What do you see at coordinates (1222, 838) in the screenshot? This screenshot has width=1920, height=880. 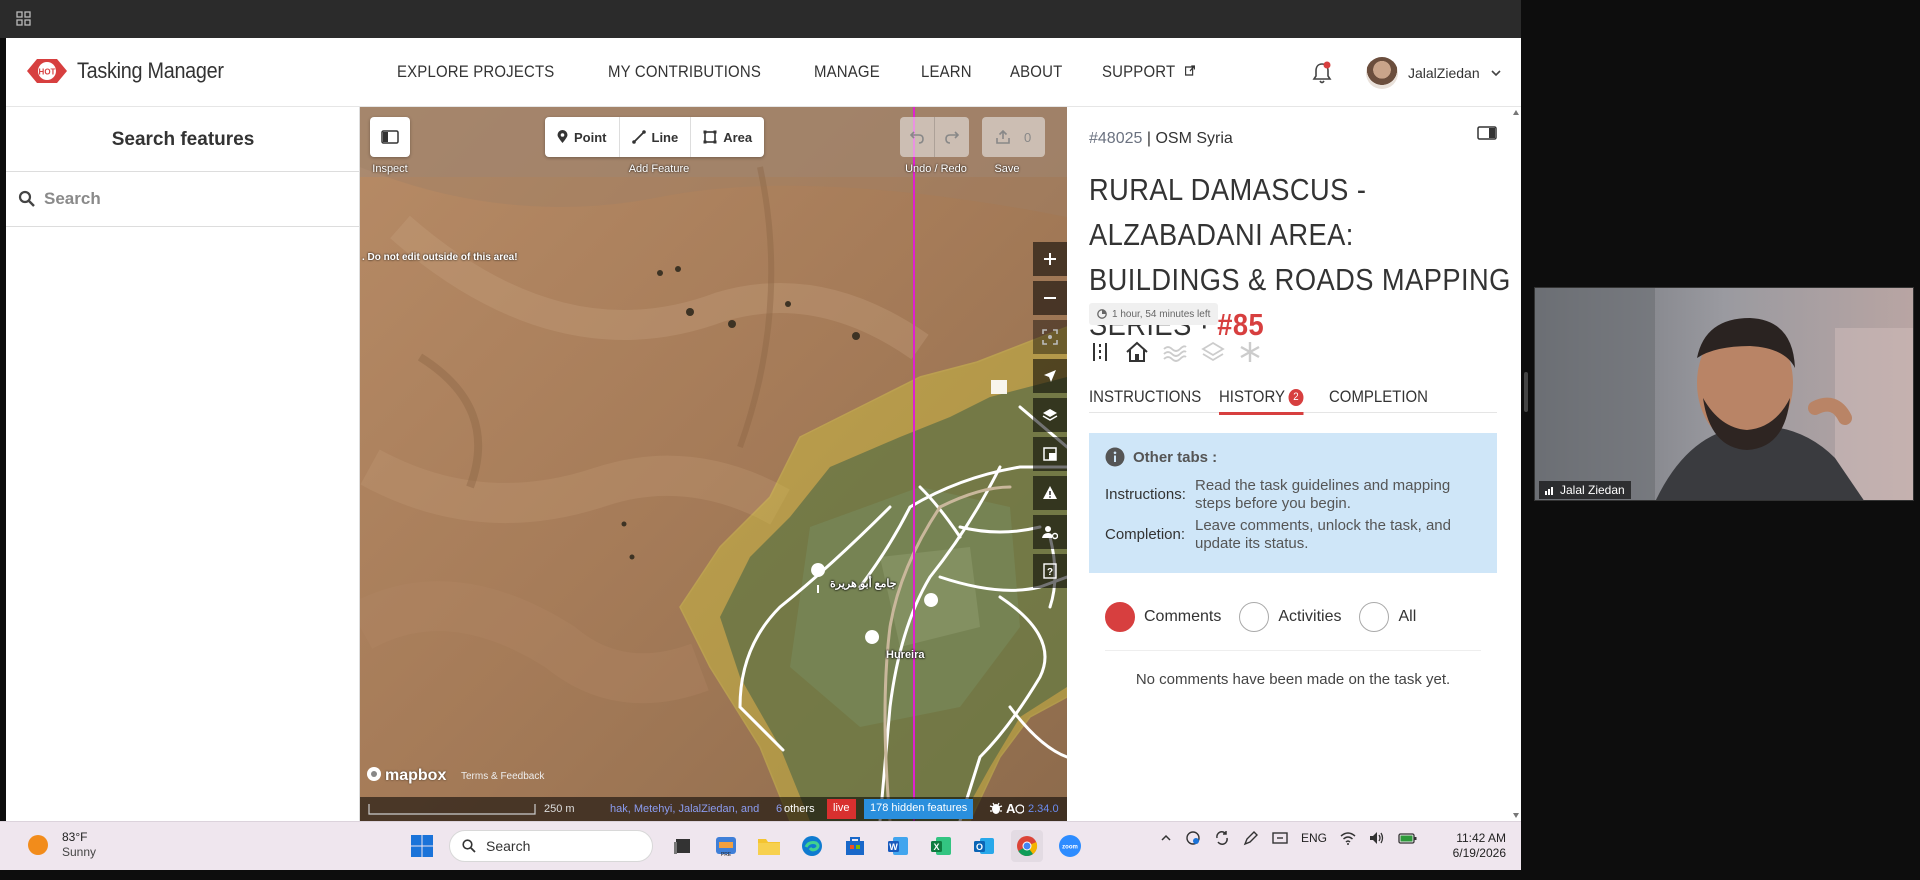 I see `sync-icon` at bounding box center [1222, 838].